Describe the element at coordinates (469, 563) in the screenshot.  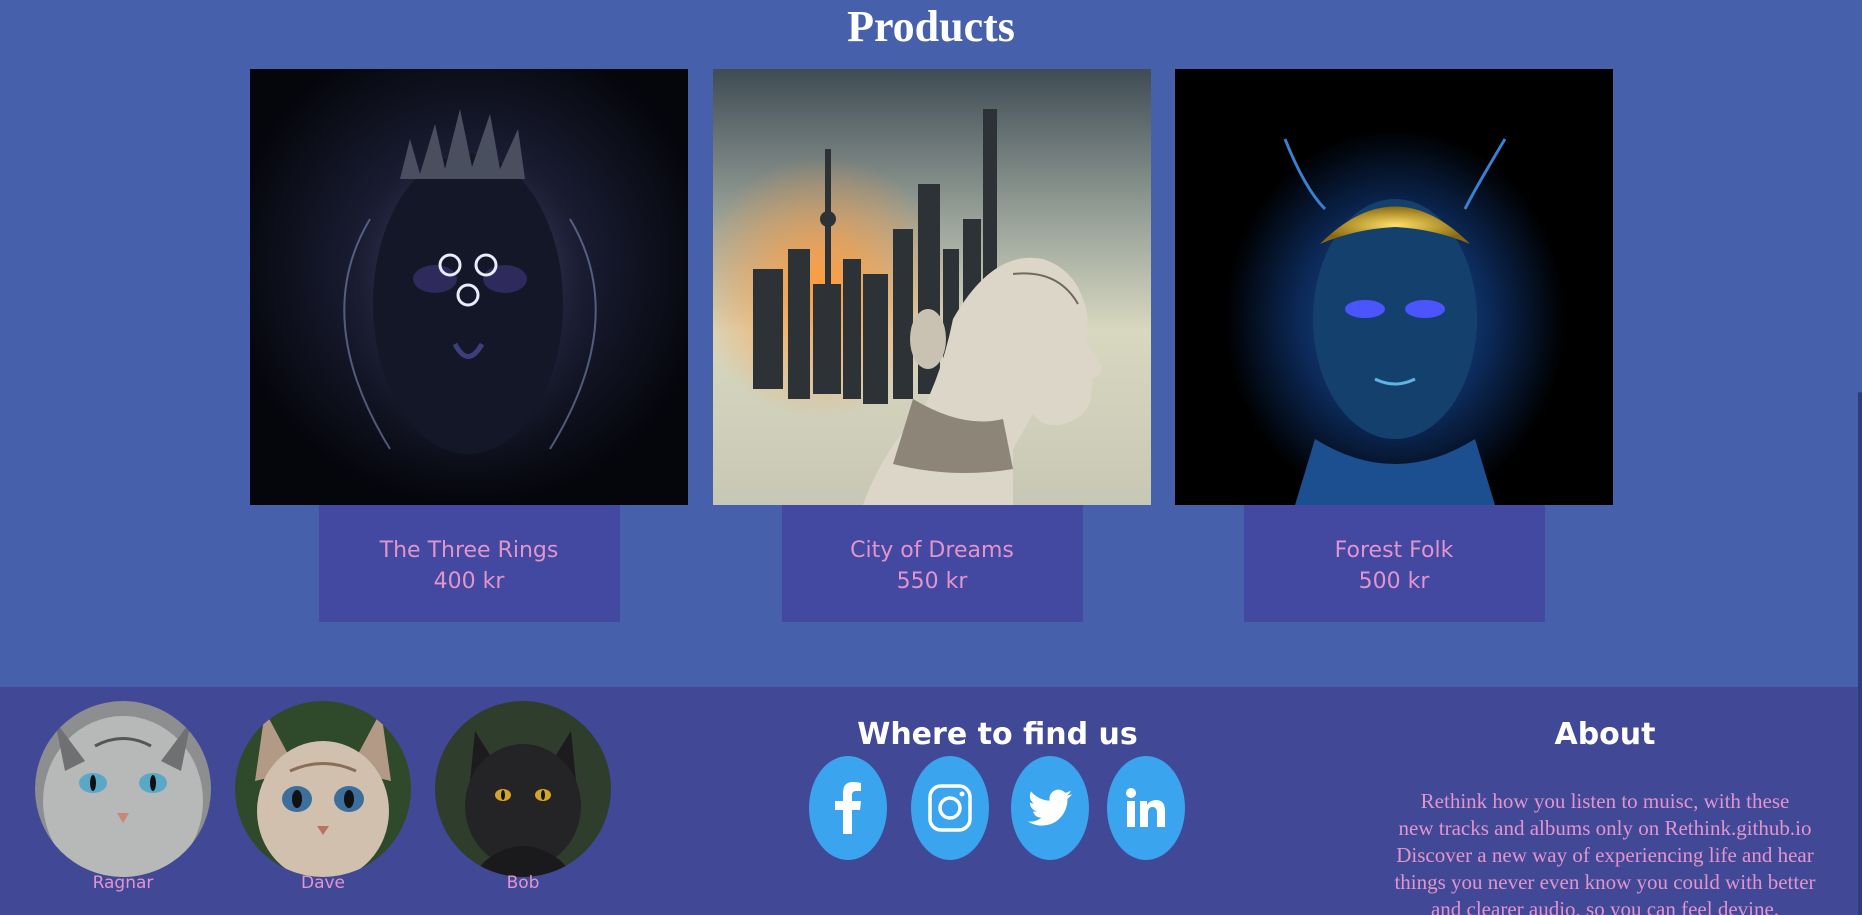
I see `product-info: The Three Rings 400 kr` at that location.